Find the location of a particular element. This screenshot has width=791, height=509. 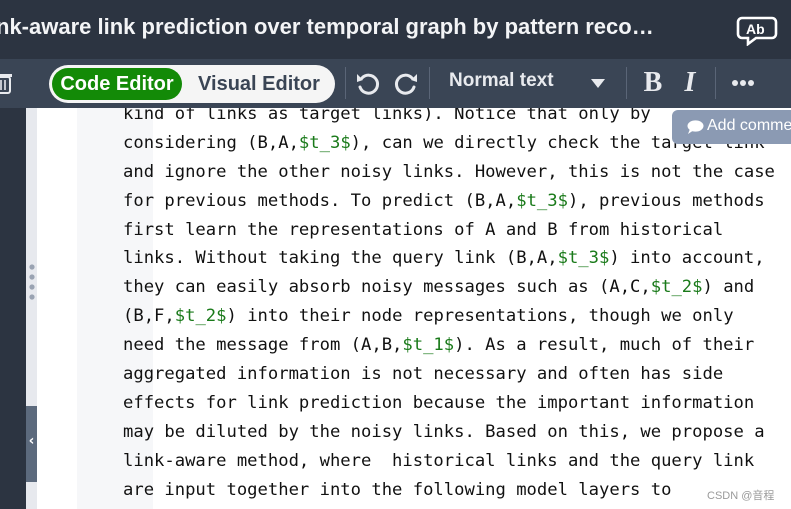

bold-button: B is located at coordinates (653, 83).